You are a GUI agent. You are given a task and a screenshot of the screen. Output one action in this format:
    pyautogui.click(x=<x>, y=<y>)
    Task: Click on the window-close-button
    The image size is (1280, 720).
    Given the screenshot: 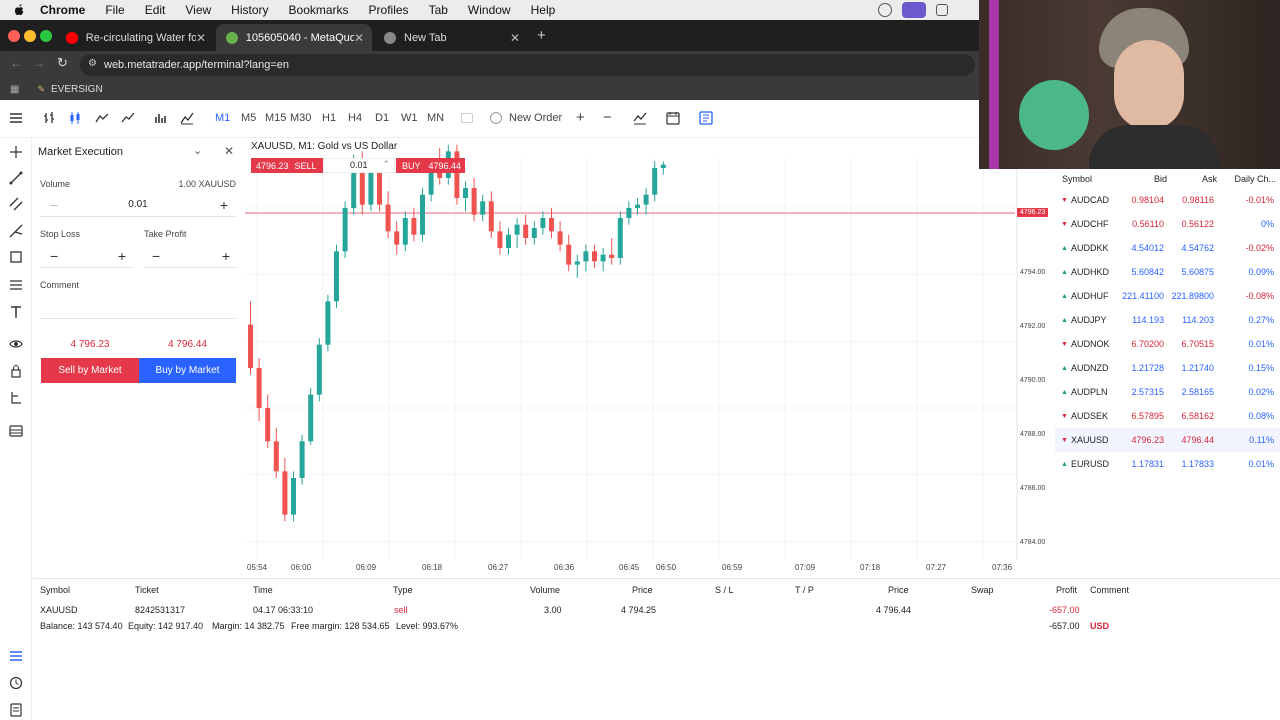 What is the action you would take?
    pyautogui.click(x=14, y=36)
    